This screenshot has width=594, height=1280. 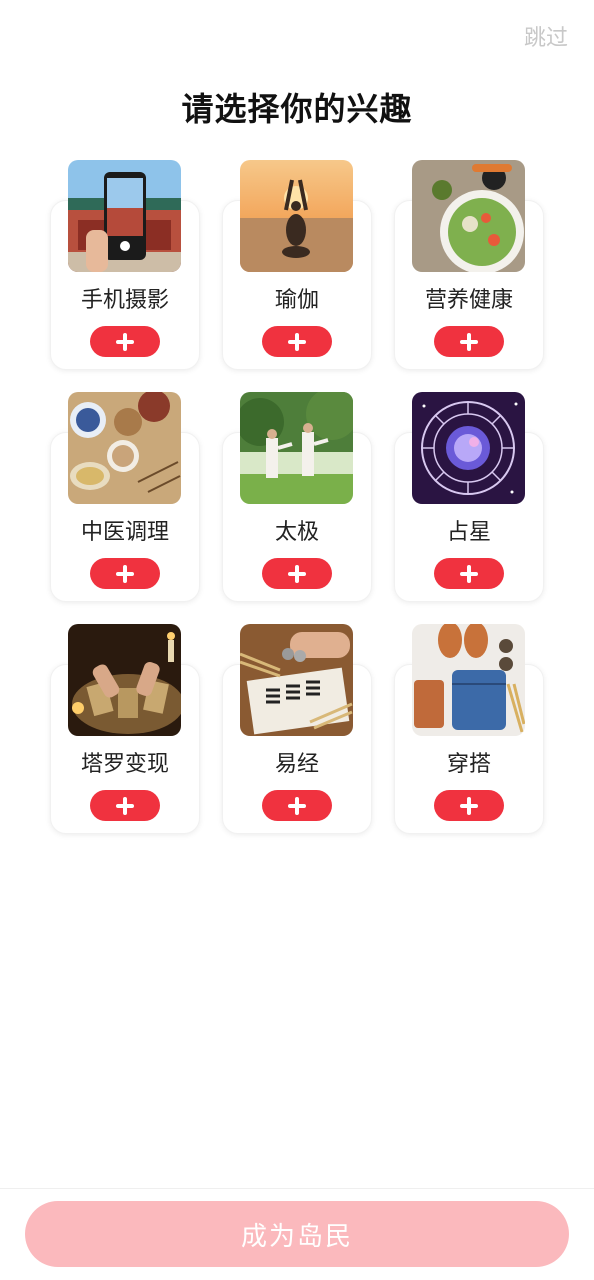 I want to click on become-islander-button: 成为岛民, so click(x=297, y=1234).